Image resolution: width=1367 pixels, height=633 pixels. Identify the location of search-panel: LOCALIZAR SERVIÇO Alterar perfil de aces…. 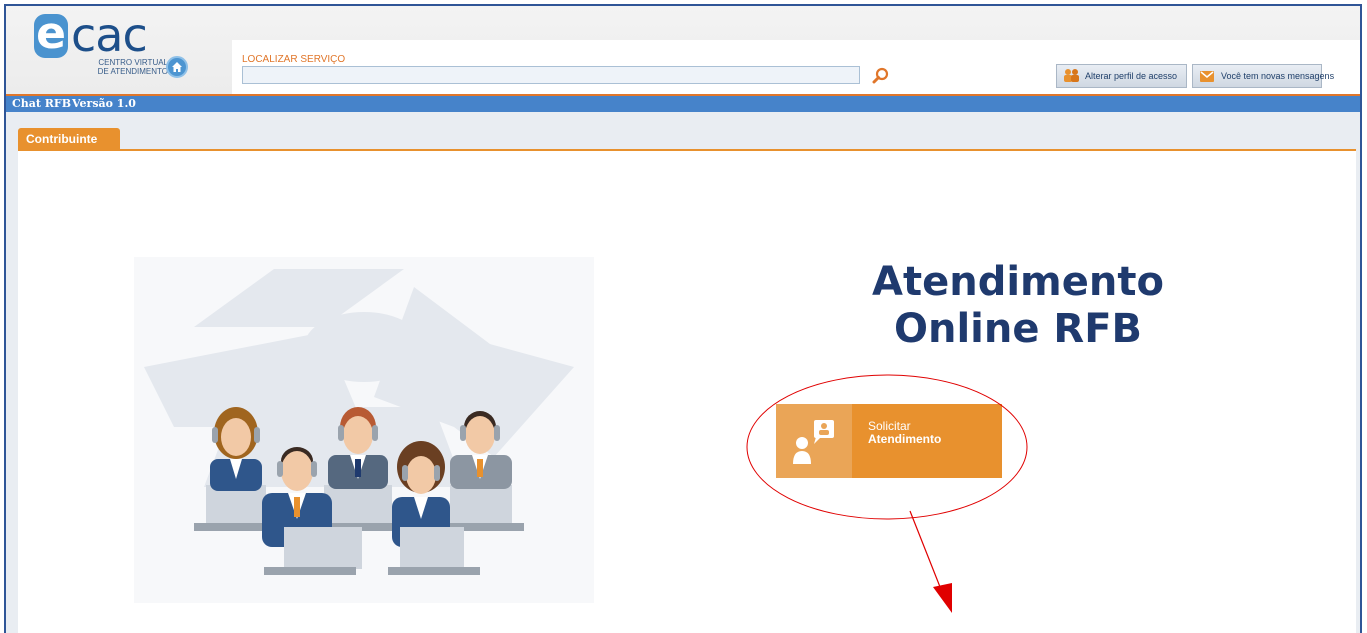
(796, 67).